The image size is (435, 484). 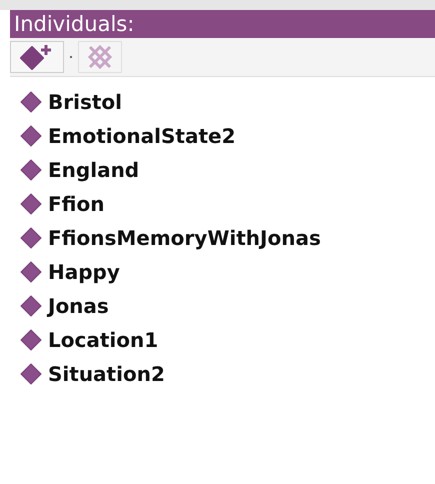 I want to click on panel-title: Individuals:, so click(x=222, y=24).